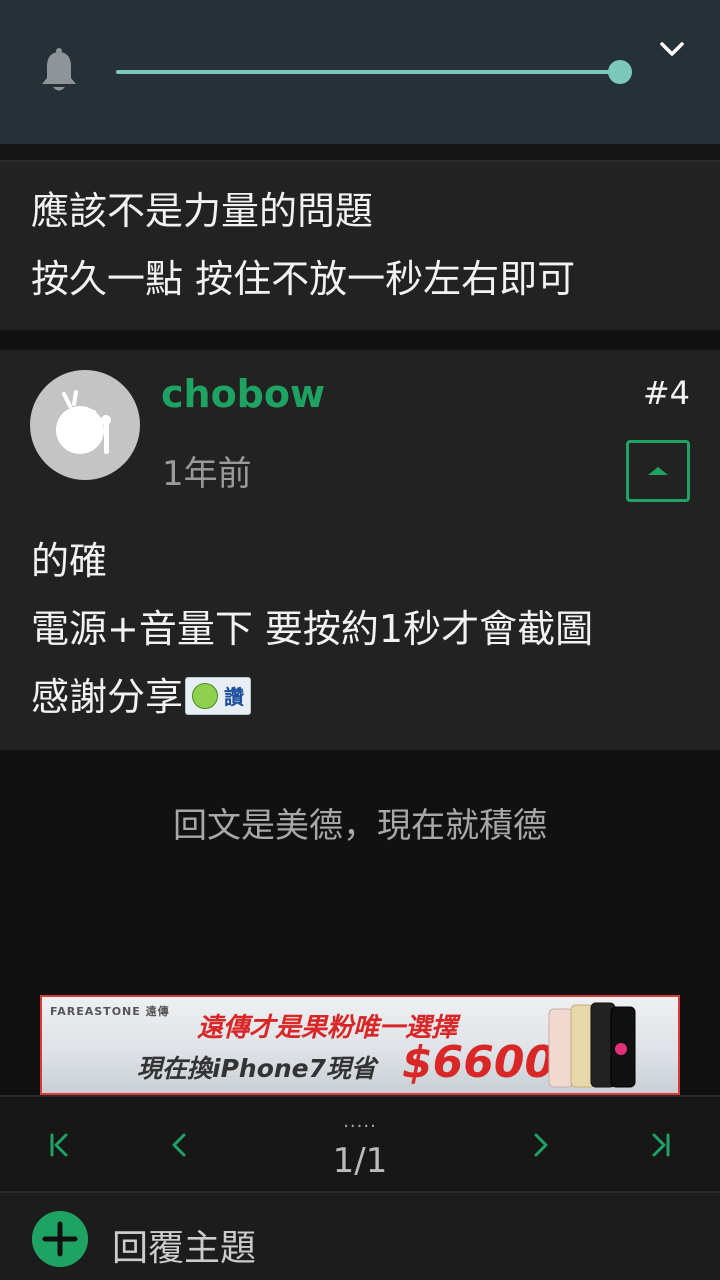 The width and height of the screenshot is (720, 1280). Describe the element at coordinates (666, 393) in the screenshot. I see `floor-number: #4` at that location.